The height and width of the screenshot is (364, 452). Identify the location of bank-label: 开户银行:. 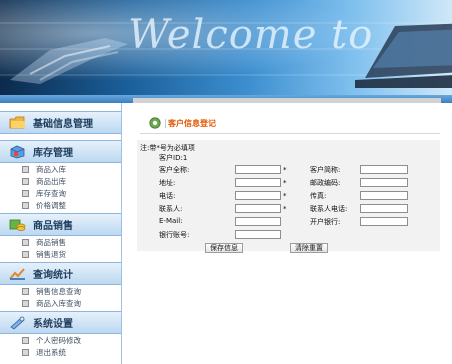
(325, 222).